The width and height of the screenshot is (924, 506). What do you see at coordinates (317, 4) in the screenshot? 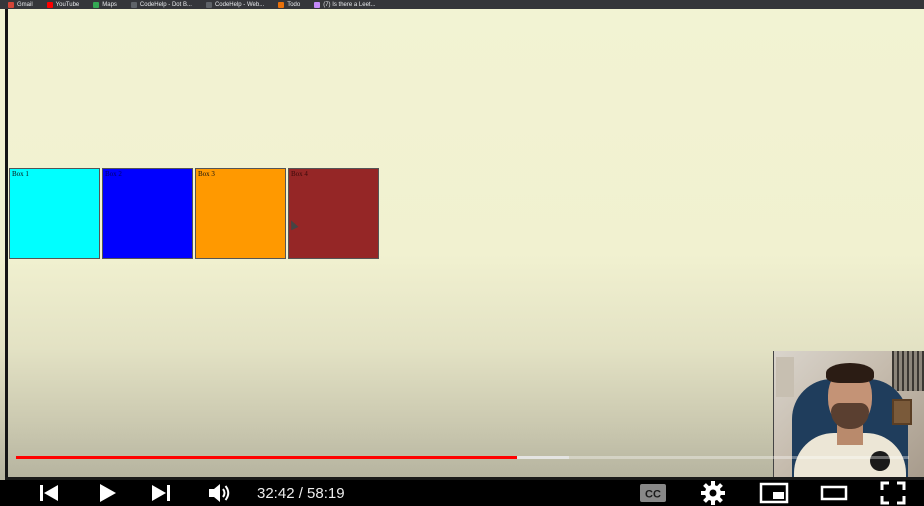
I see `page-icon` at bounding box center [317, 4].